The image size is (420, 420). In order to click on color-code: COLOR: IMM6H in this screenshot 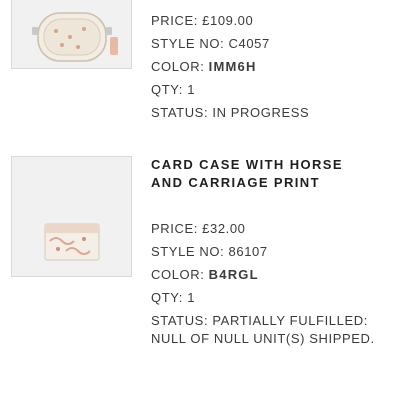, I will do `click(204, 67)`.